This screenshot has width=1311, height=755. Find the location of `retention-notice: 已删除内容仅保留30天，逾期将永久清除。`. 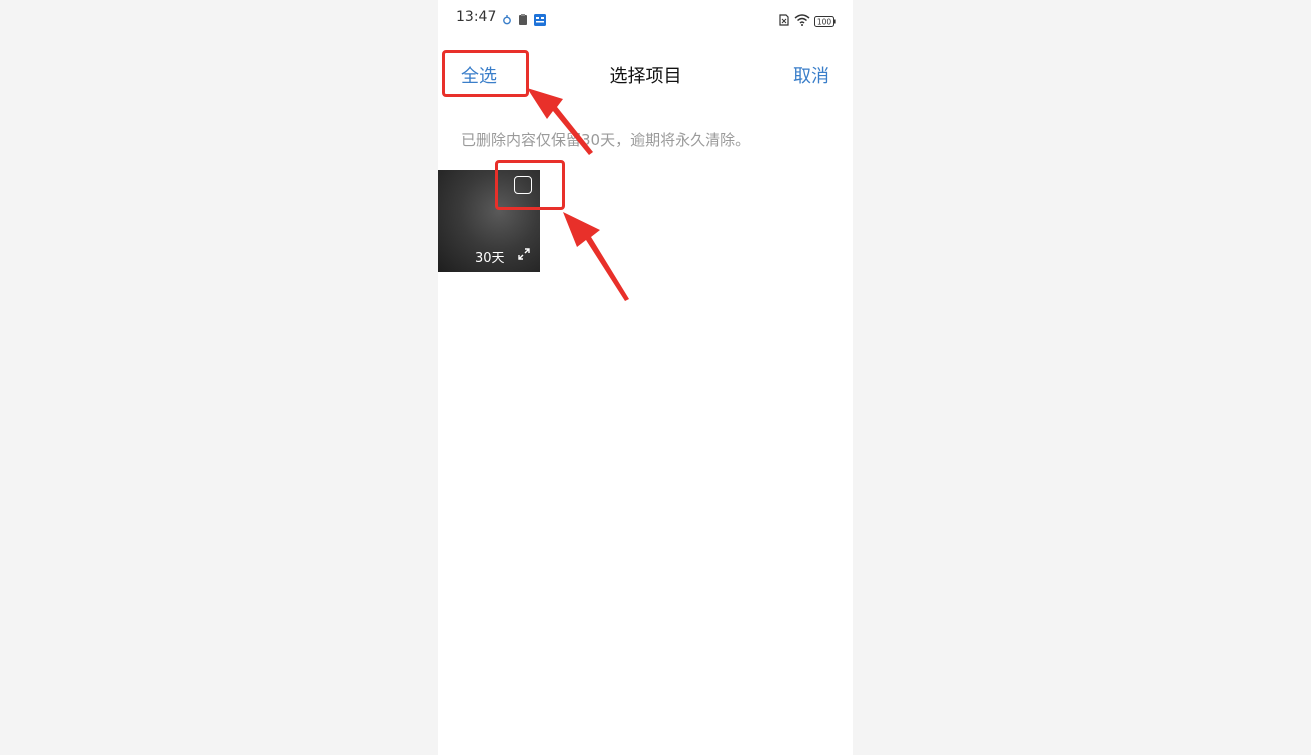

retention-notice: 已删除内容仅保留30天，逾期将永久清除。 is located at coordinates (606, 140).